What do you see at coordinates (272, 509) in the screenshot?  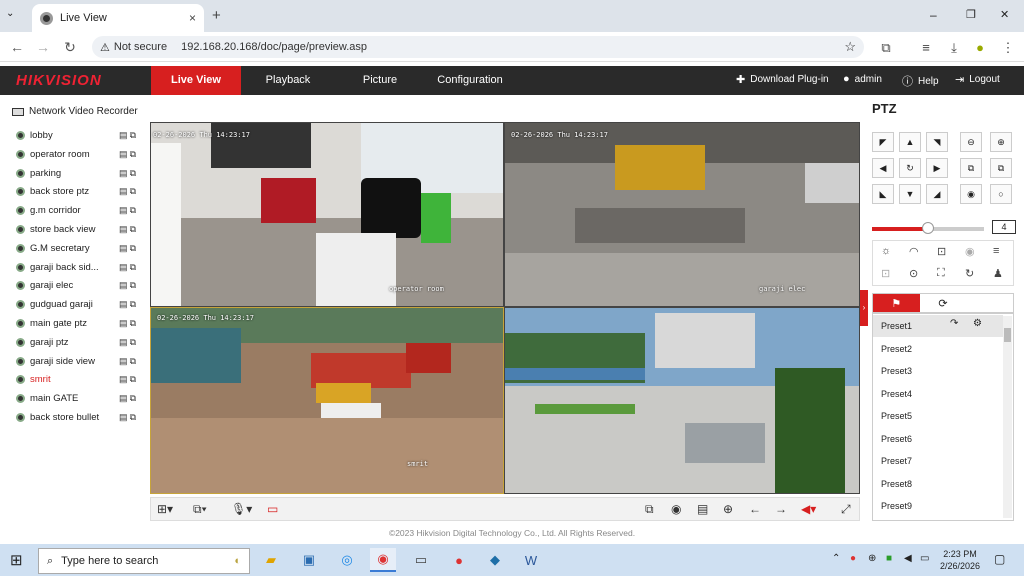 I see `stream-icon: ▭` at bounding box center [272, 509].